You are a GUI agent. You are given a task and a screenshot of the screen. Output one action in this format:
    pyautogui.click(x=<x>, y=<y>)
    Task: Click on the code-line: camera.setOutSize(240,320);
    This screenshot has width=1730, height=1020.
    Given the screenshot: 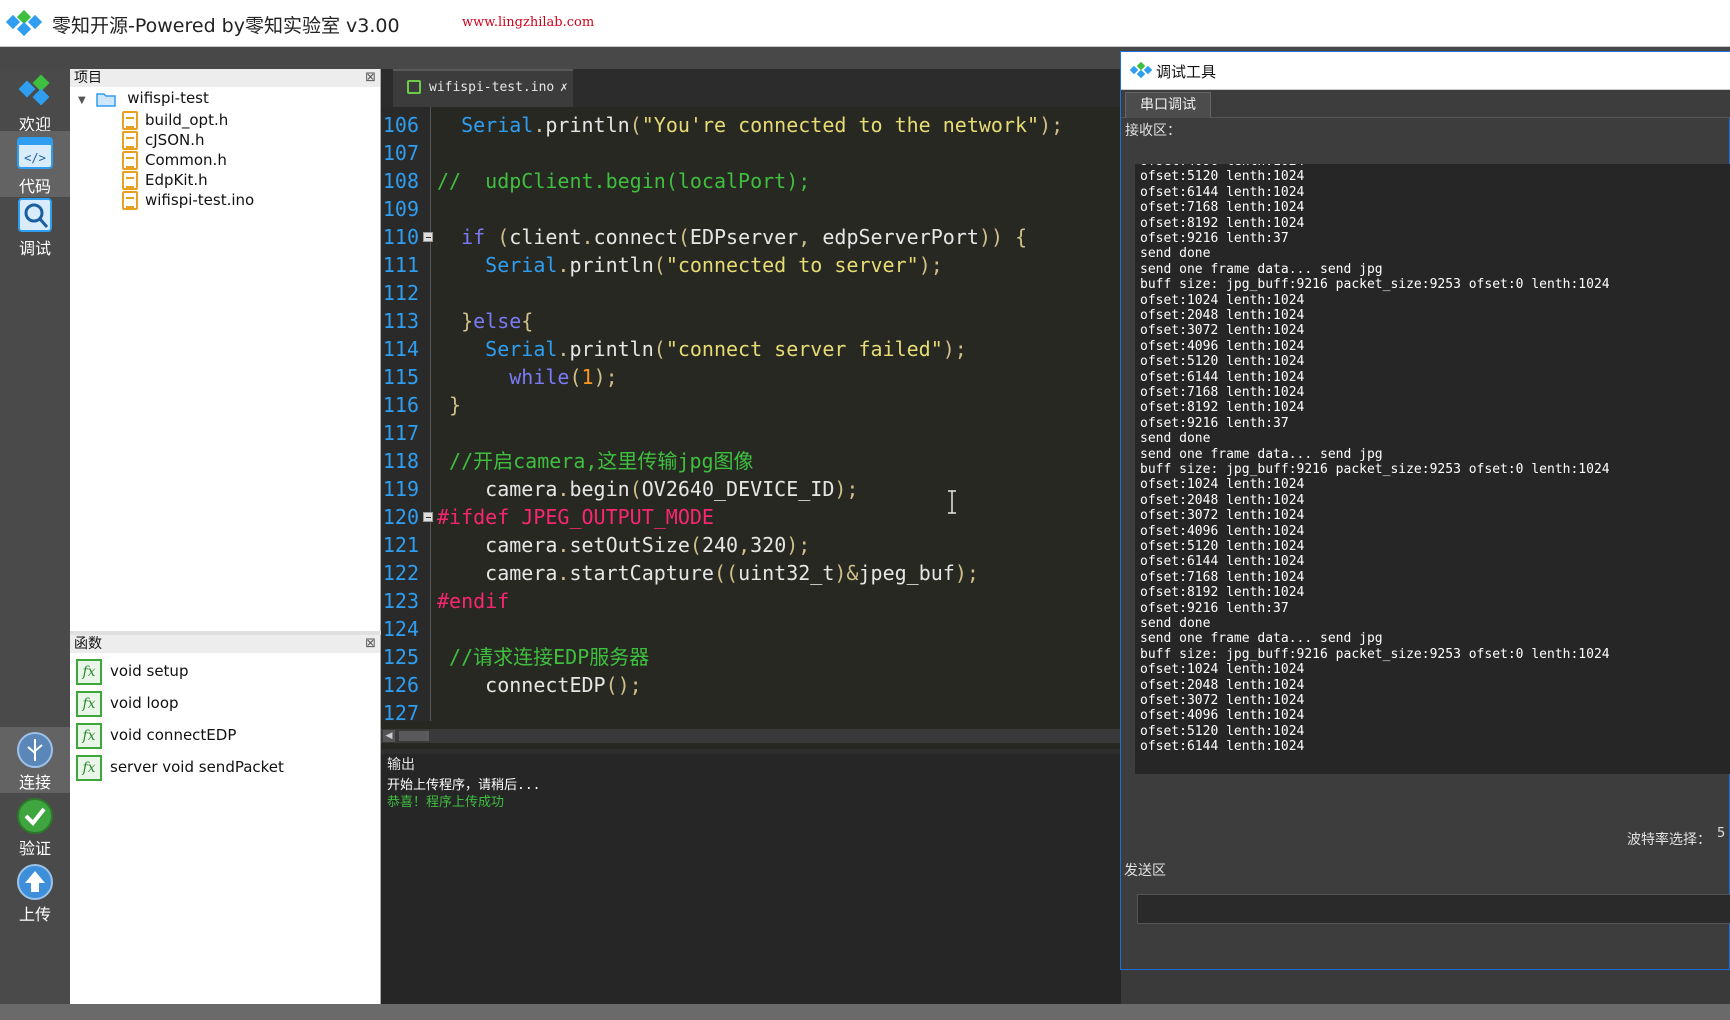 What is the action you would take?
    pyautogui.click(x=623, y=545)
    